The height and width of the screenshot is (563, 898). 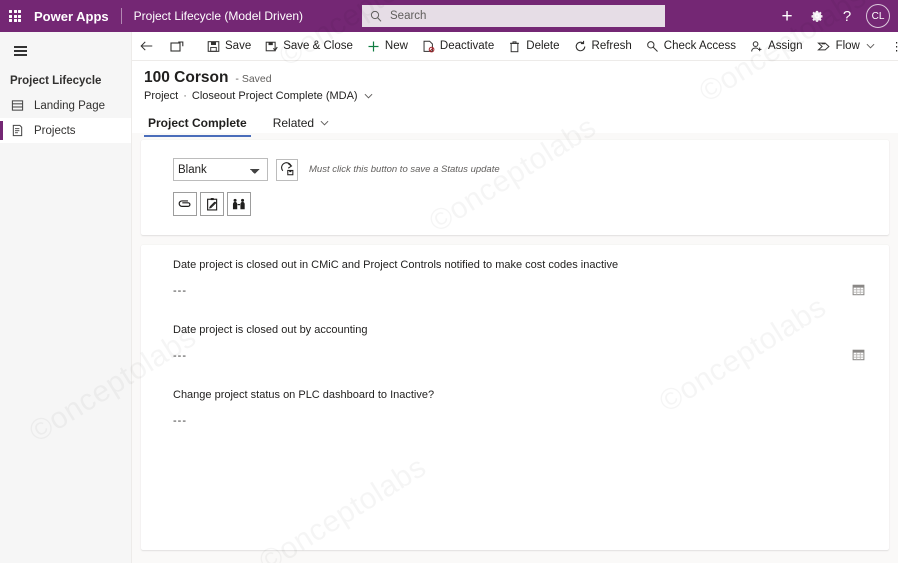 What do you see at coordinates (17, 130) in the screenshot?
I see `projects-icon` at bounding box center [17, 130].